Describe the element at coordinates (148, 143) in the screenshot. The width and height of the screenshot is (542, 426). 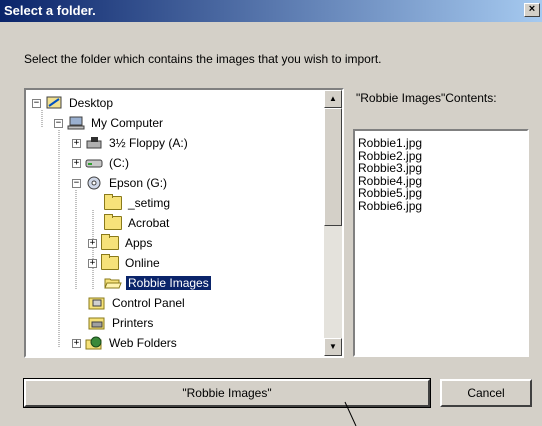
I see `tree-item-label: 3½ Floppy (A:)` at that location.